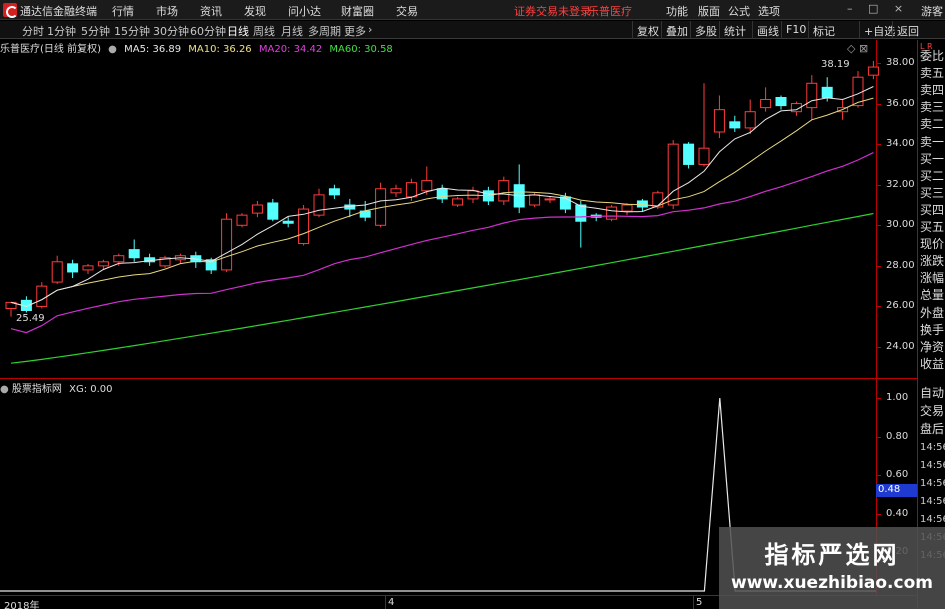  What do you see at coordinates (897, 513) in the screenshot?
I see `indicator-tick-label: 0.40` at bounding box center [897, 513].